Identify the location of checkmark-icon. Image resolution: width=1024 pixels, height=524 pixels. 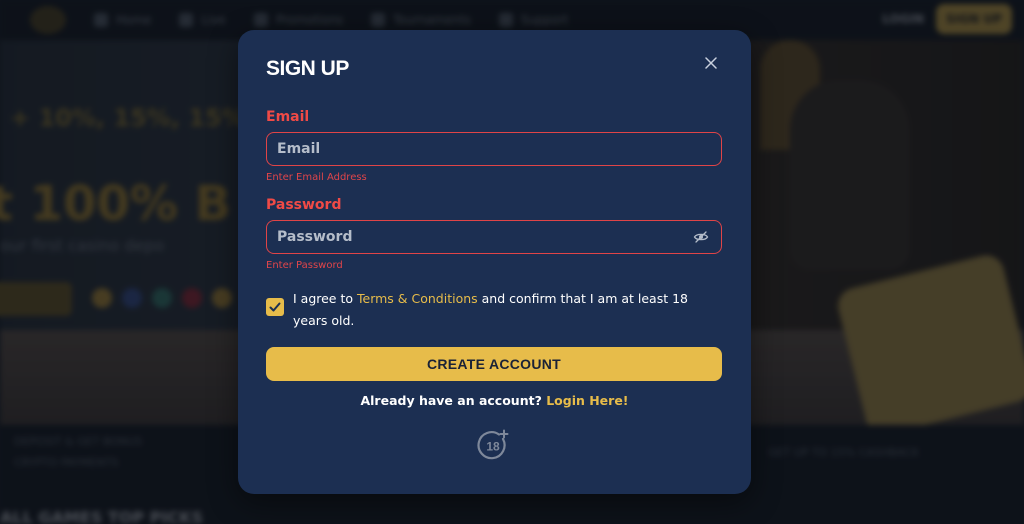
(275, 307).